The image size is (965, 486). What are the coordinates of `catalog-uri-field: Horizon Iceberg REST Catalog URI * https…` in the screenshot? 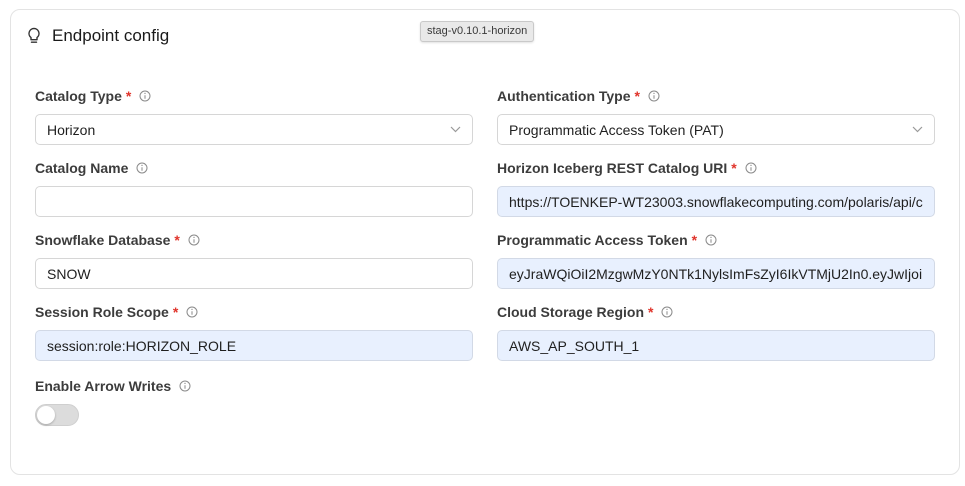 It's located at (716, 187).